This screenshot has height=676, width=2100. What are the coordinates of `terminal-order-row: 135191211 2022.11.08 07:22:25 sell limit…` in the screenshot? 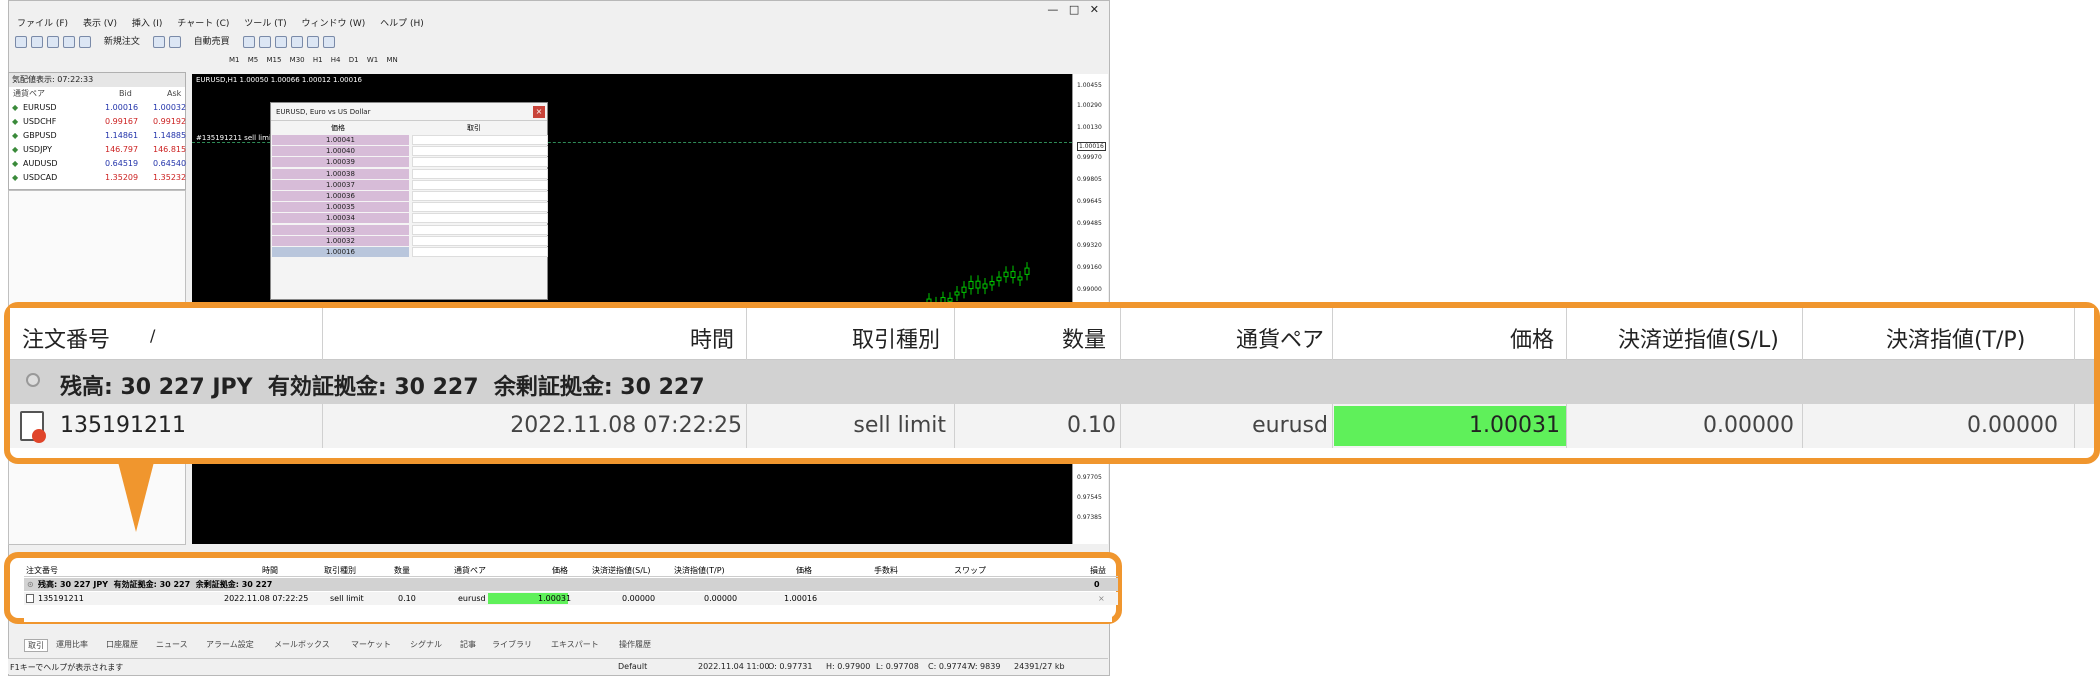 It's located at (571, 598).